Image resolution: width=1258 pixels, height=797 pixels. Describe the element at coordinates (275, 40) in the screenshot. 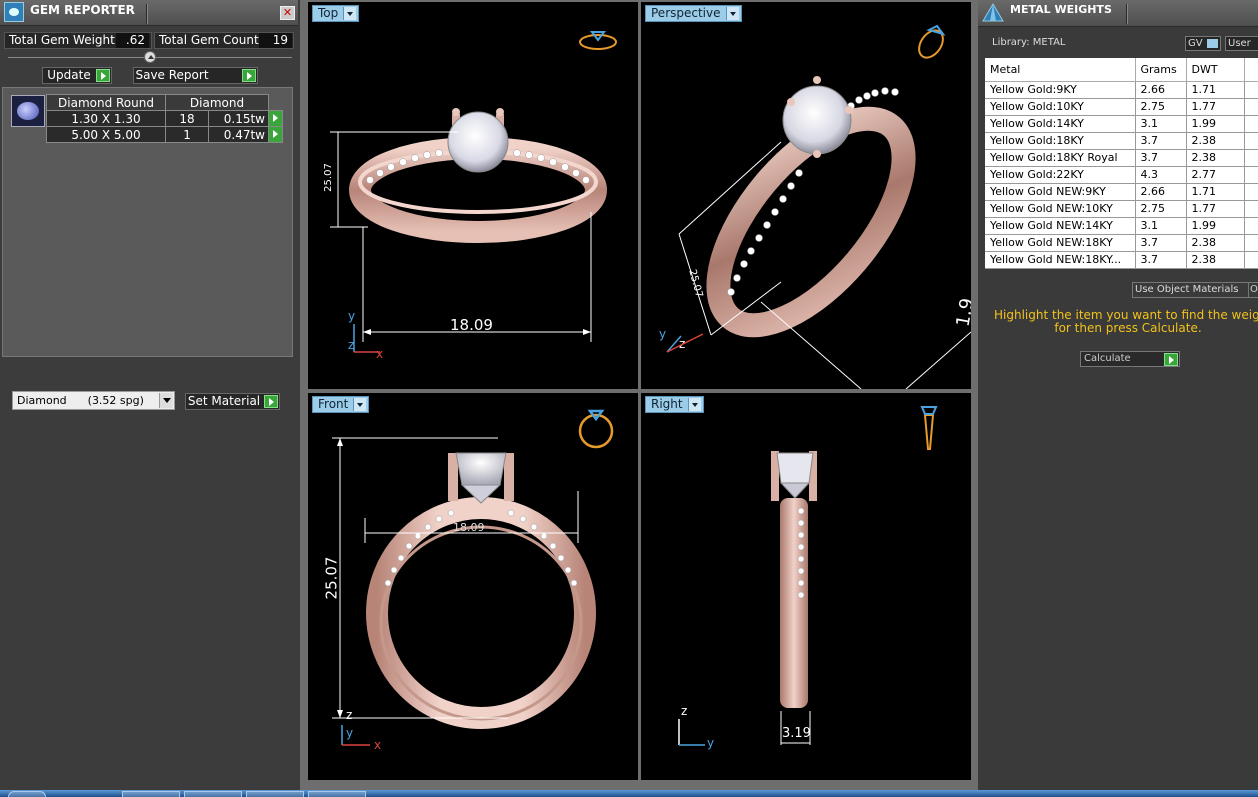

I see `total-gem-count-value: 19` at that location.